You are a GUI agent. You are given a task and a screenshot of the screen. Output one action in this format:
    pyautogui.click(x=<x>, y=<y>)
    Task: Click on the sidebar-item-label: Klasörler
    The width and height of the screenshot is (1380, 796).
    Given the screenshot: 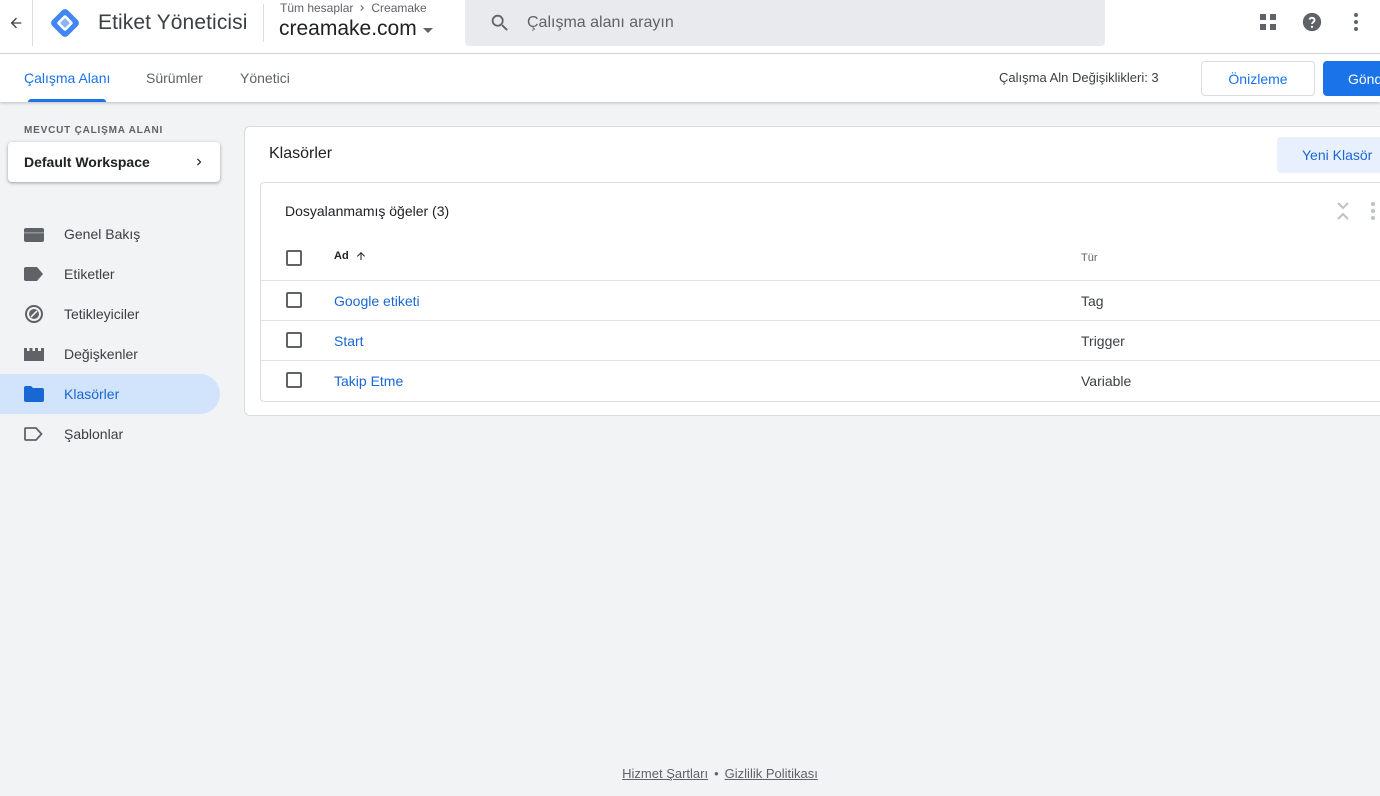 What is the action you would take?
    pyautogui.click(x=92, y=394)
    